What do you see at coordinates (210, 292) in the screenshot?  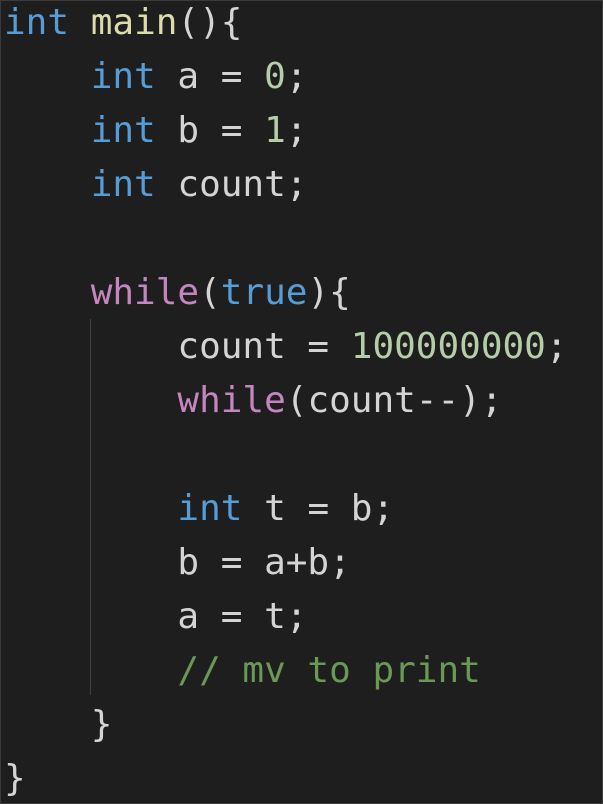 I see `code-token: (` at bounding box center [210, 292].